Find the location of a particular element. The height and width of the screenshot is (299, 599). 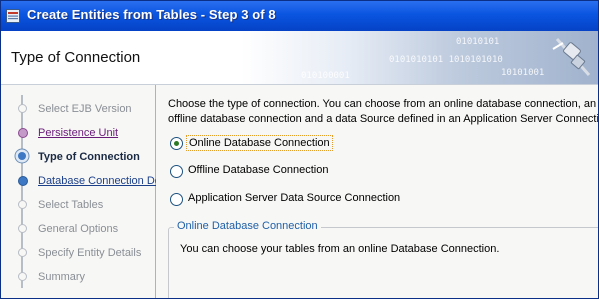

header-binary-text: 0101010101 1010101010 is located at coordinates (446, 60).